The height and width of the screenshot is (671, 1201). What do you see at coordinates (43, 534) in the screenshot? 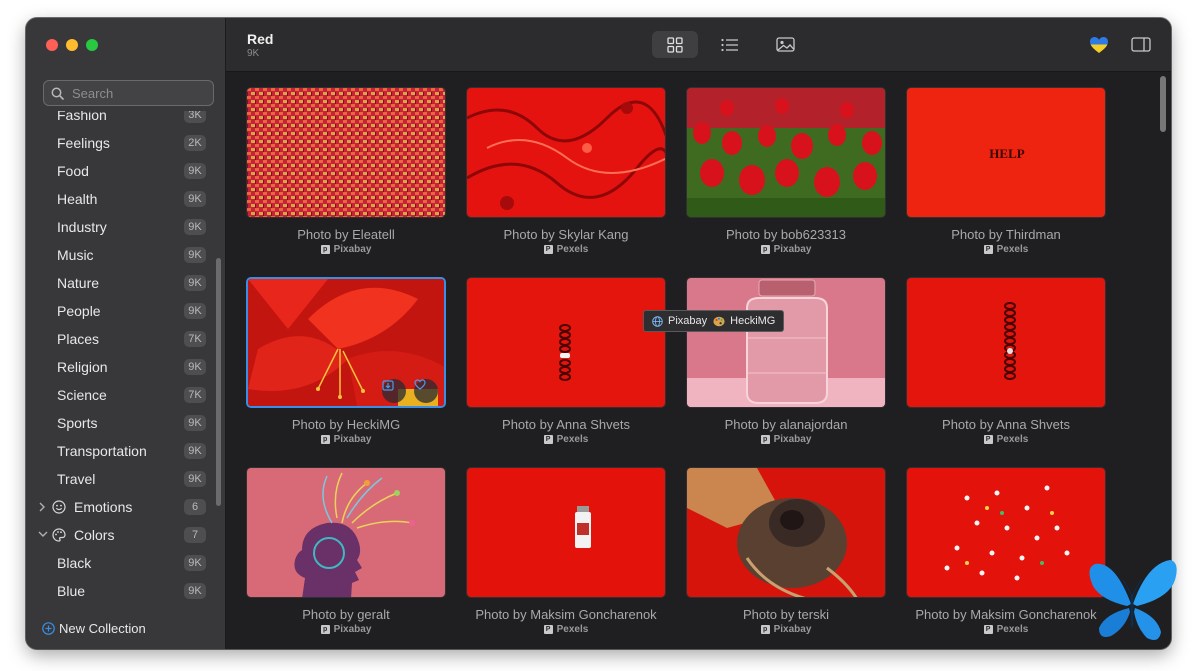
I see `chevron-down-icon` at bounding box center [43, 534].